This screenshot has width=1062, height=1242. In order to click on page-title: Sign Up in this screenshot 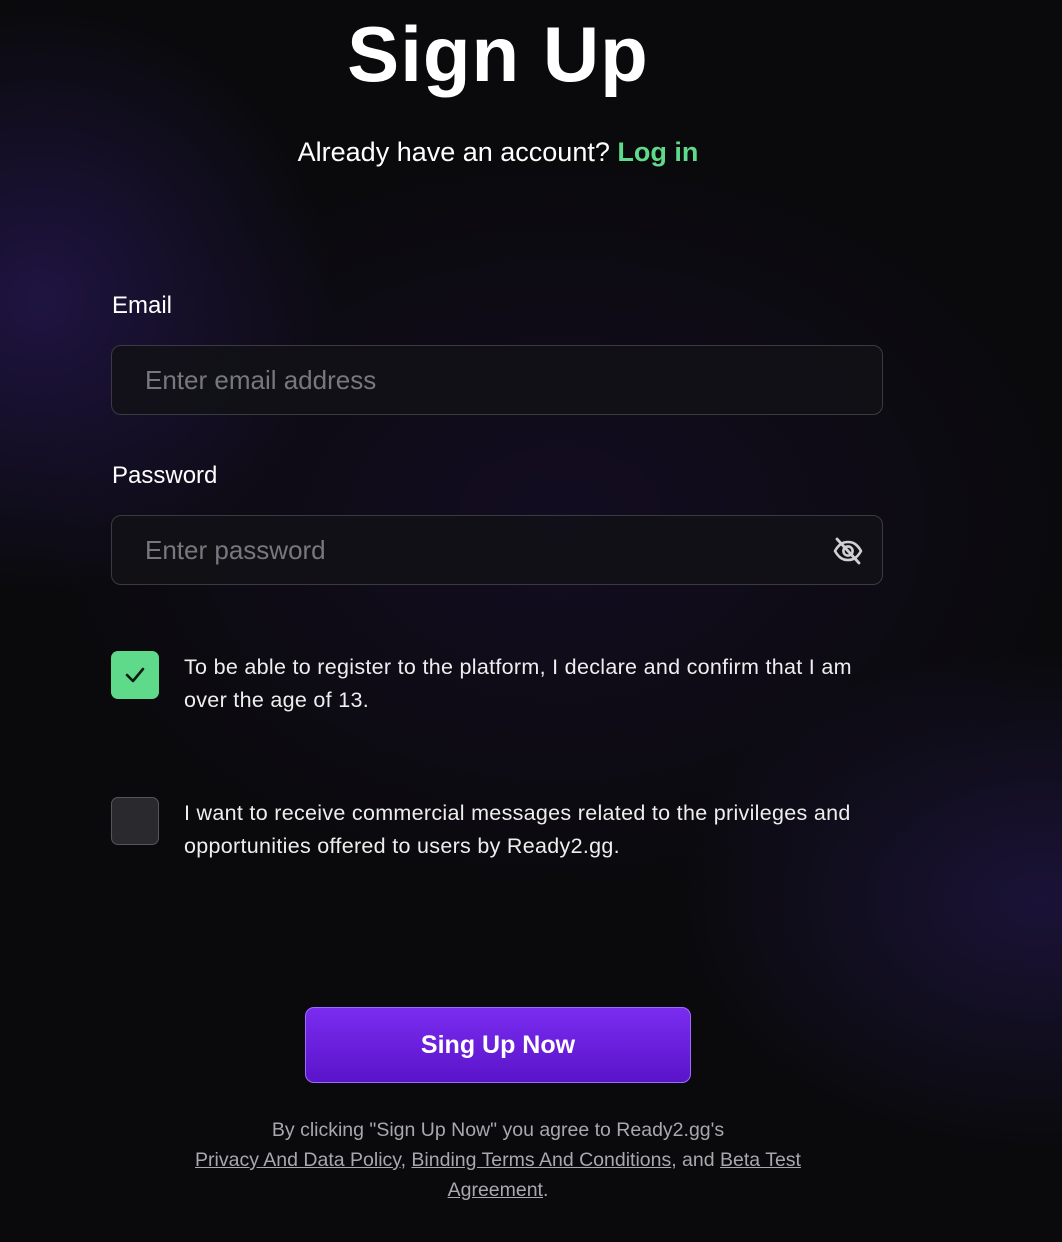, I will do `click(498, 54)`.